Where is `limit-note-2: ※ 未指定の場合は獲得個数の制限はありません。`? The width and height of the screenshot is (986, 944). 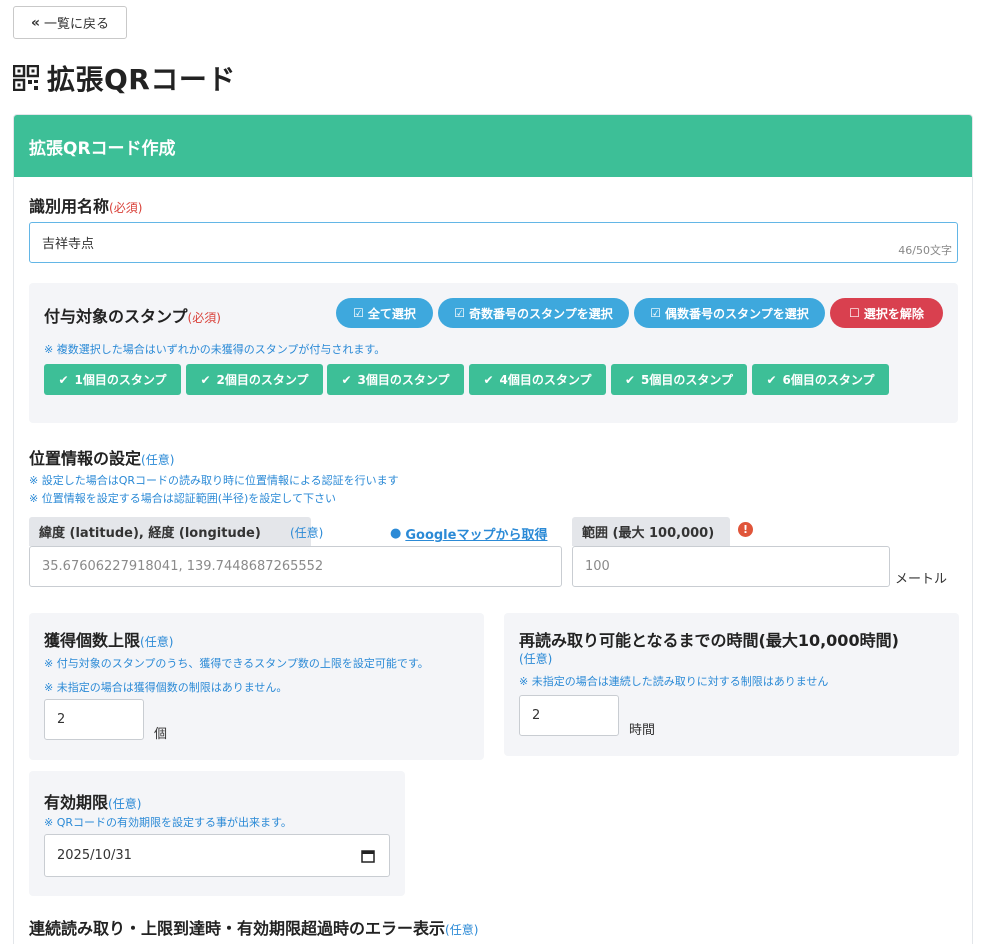
limit-note-2: ※ 未指定の場合は獲得個数の制限はありません。 is located at coordinates (166, 687).